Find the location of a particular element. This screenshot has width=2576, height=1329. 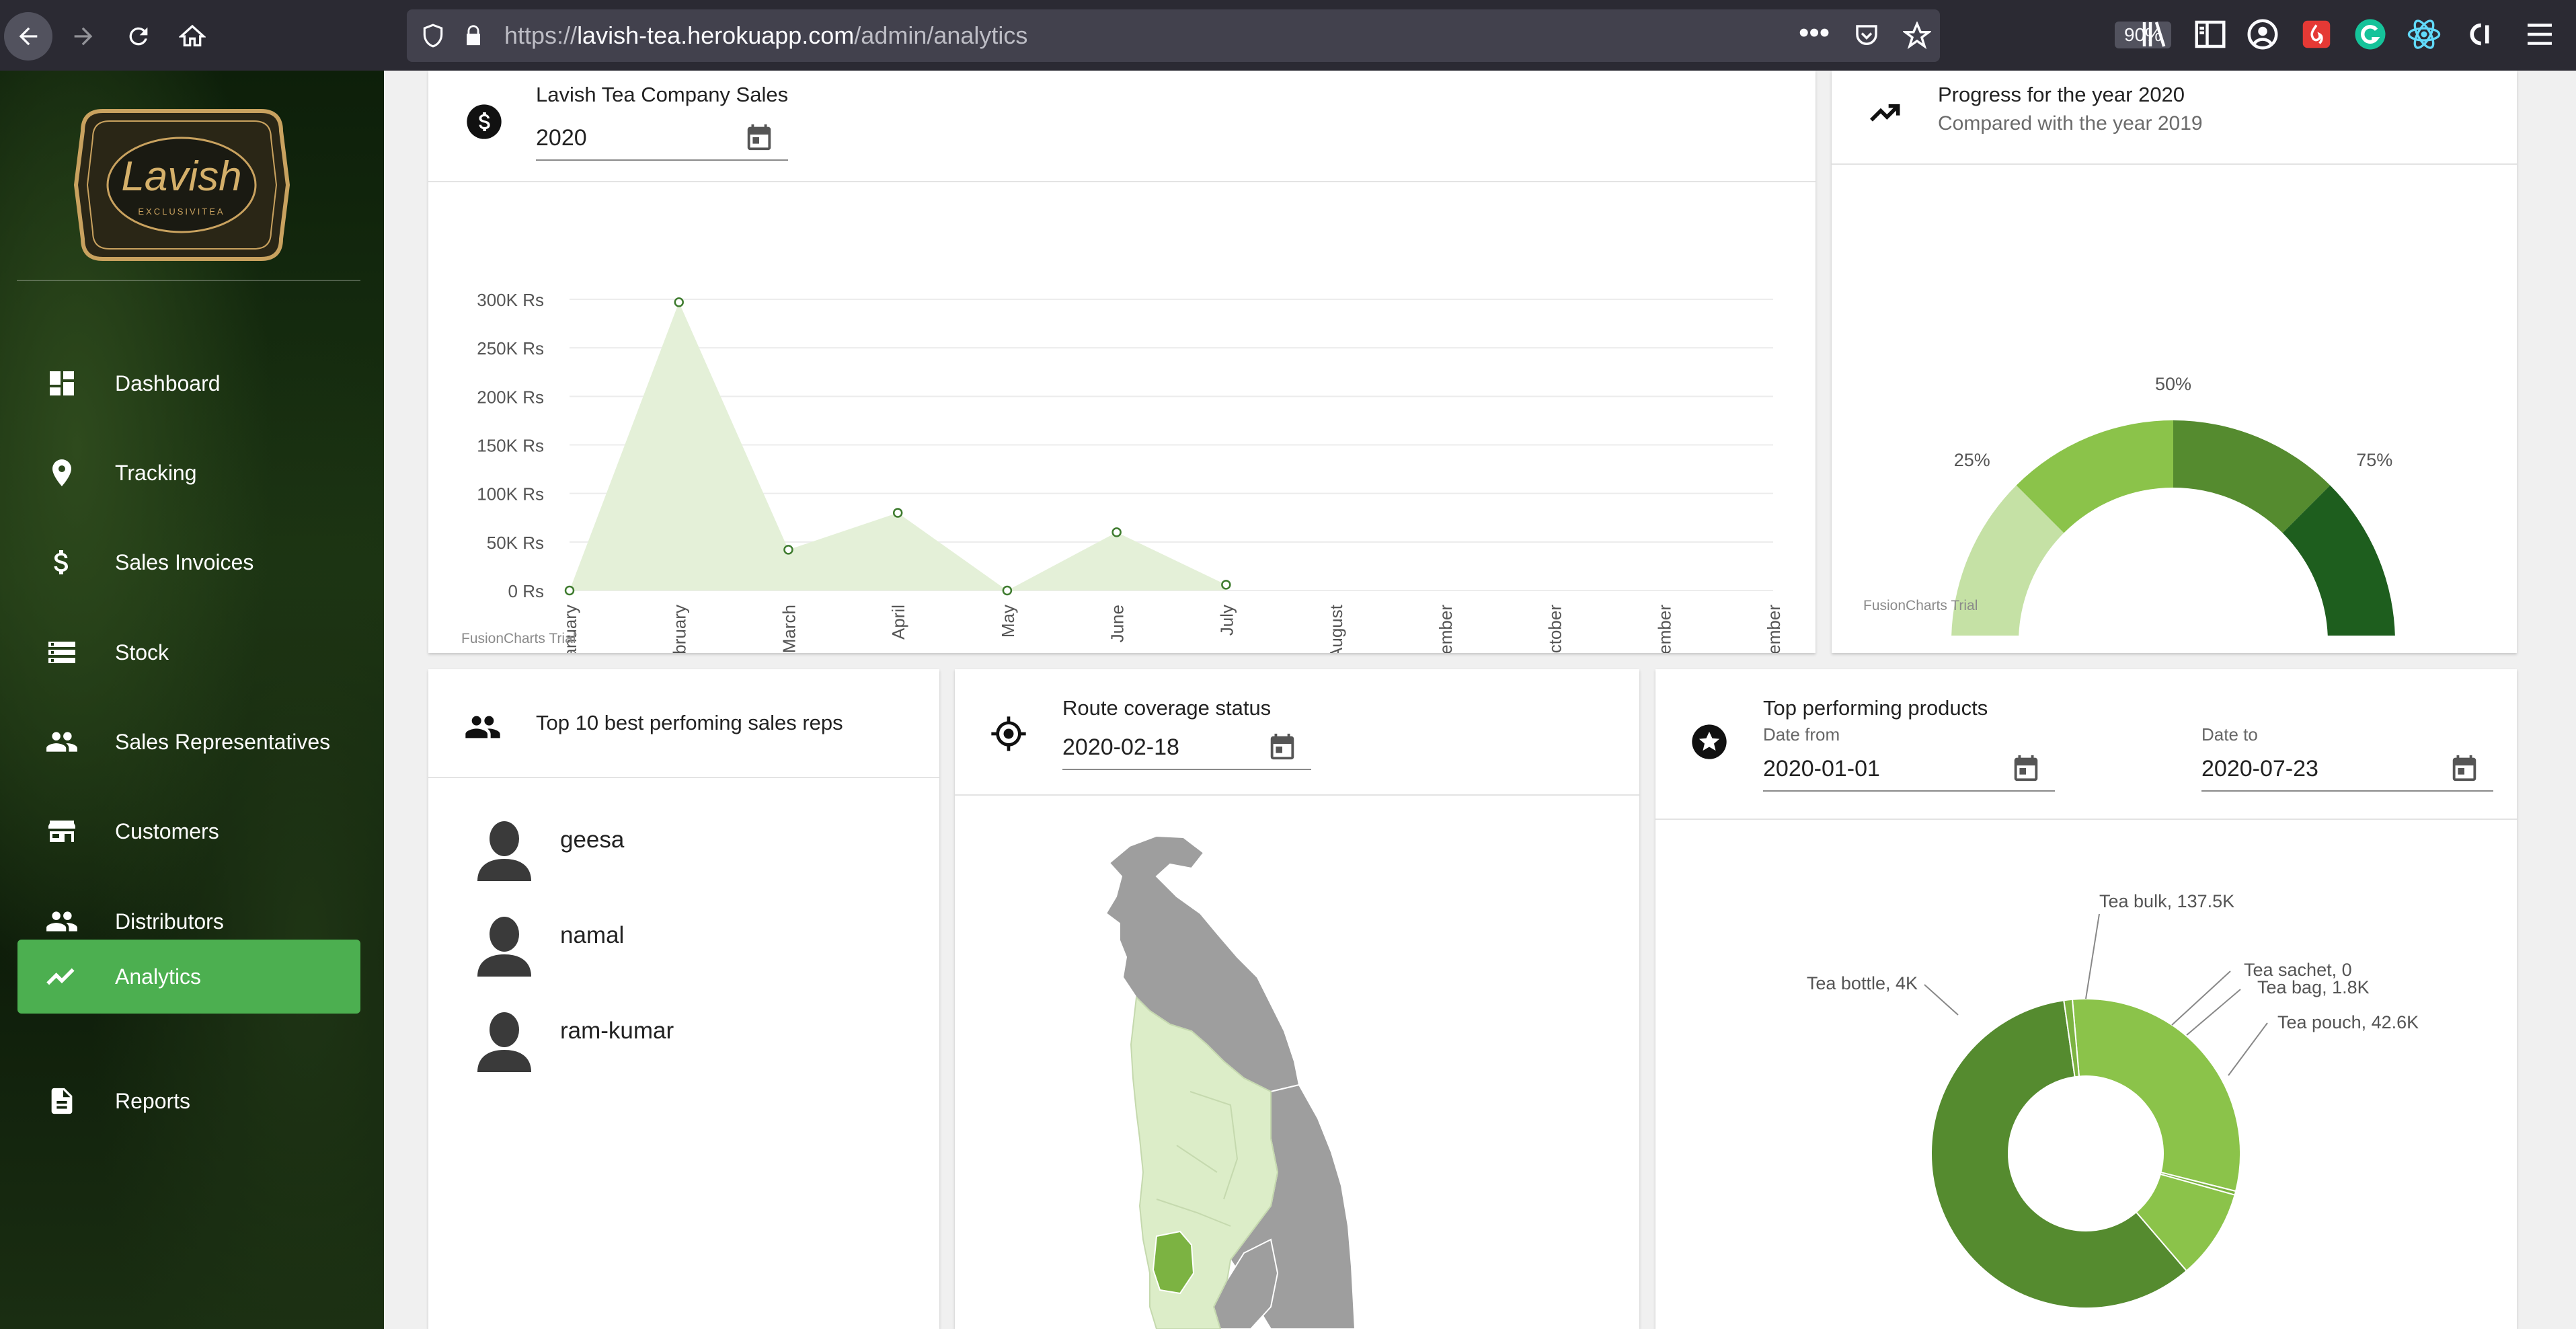

avatar-icon is located at coordinates (504, 947).